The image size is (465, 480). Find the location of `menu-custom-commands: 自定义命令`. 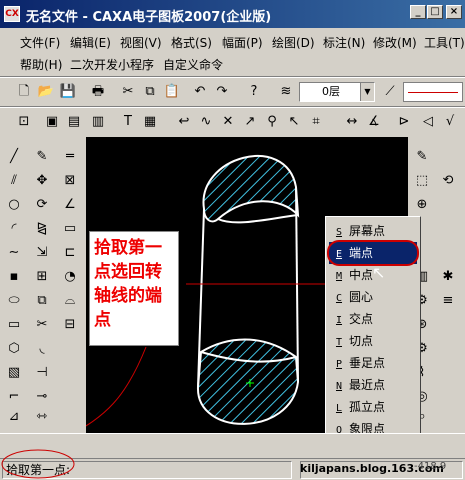

menu-custom-commands: 自定义命令 is located at coordinates (193, 64).